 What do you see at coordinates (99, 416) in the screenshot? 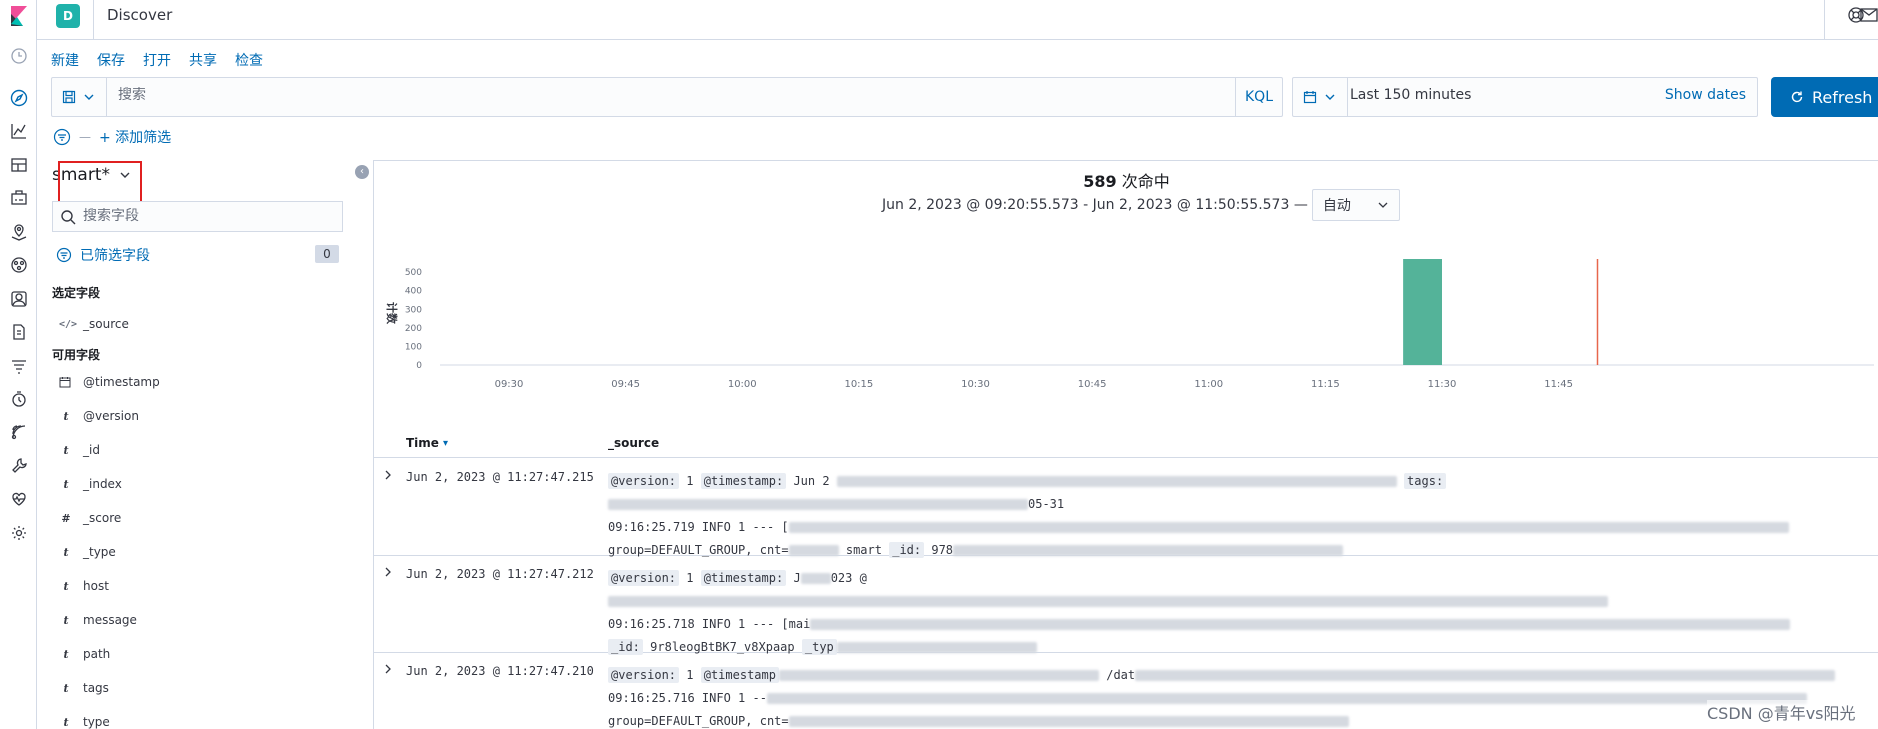
I see `field-item-version: t @version` at bounding box center [99, 416].